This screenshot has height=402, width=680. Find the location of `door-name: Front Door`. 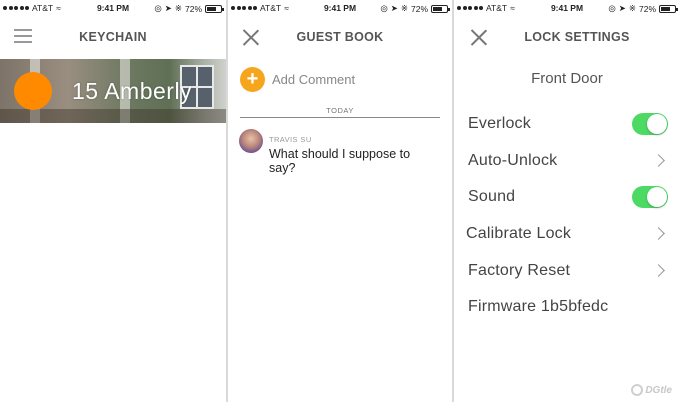

door-name: Front Door is located at coordinates (567, 78).